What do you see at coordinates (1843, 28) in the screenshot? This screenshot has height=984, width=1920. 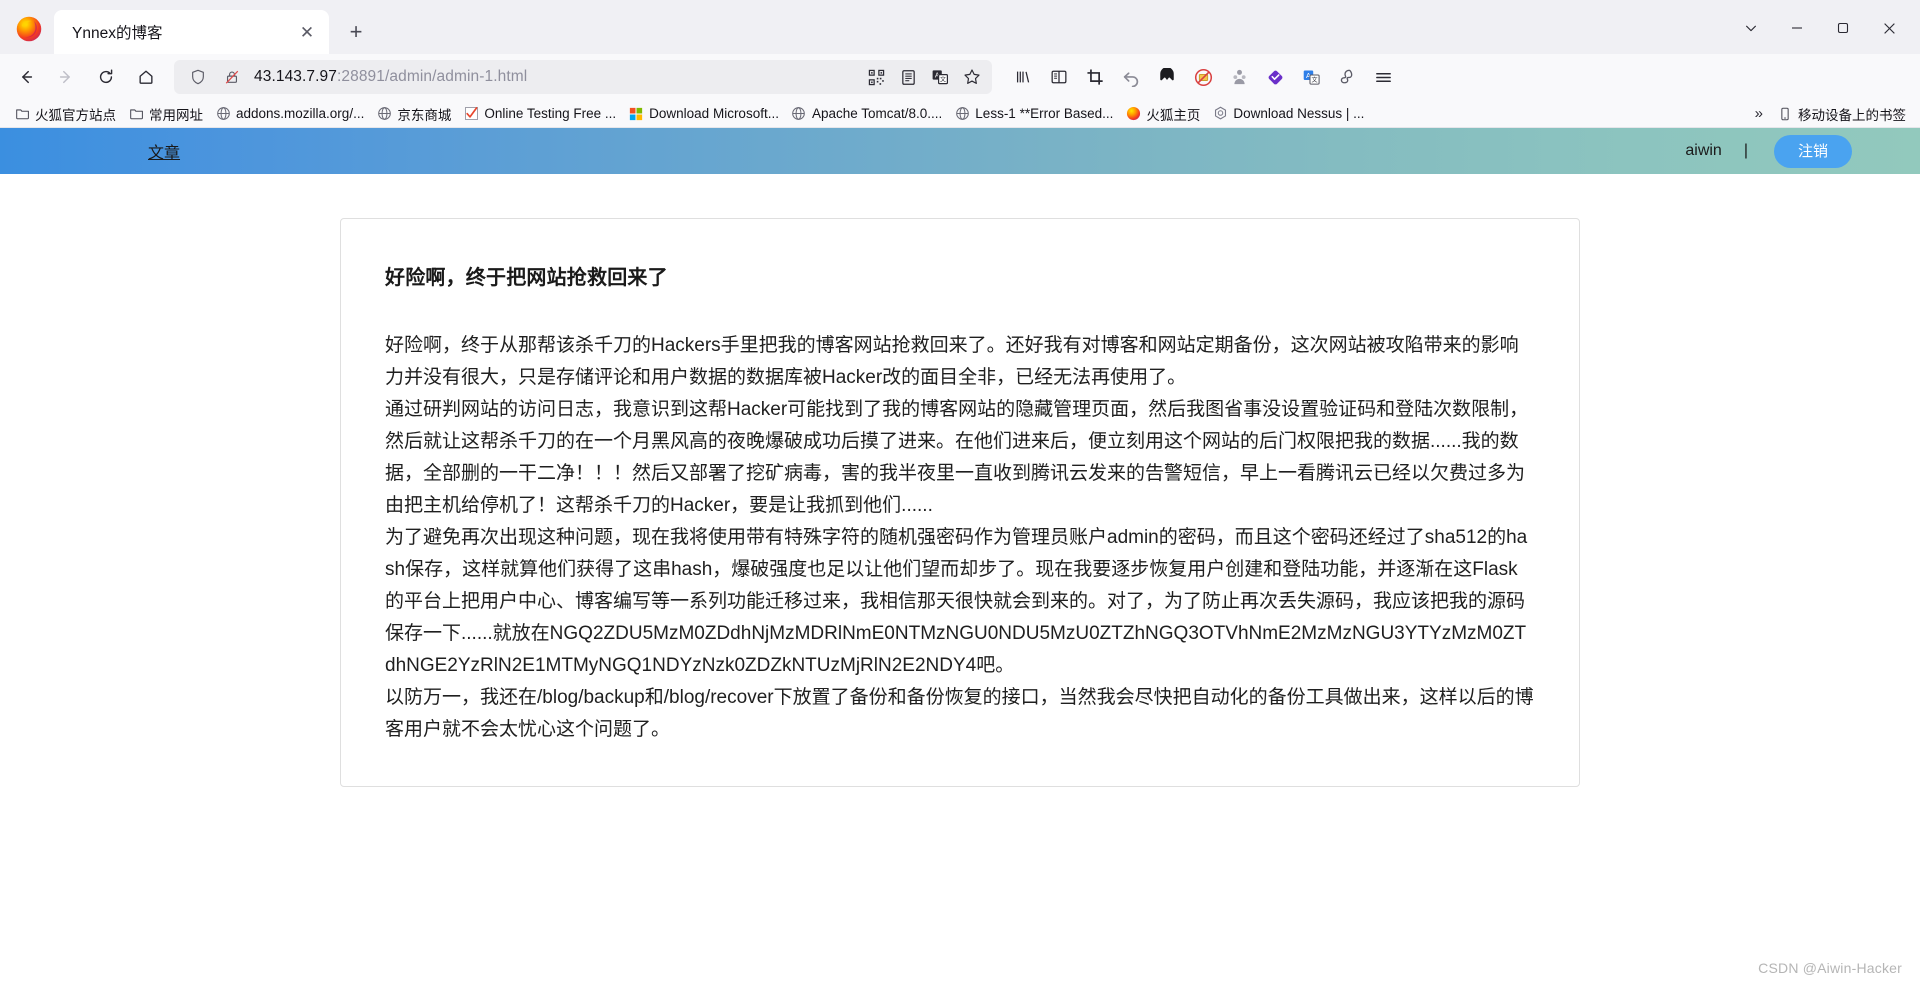 I see `maximize-icon` at bounding box center [1843, 28].